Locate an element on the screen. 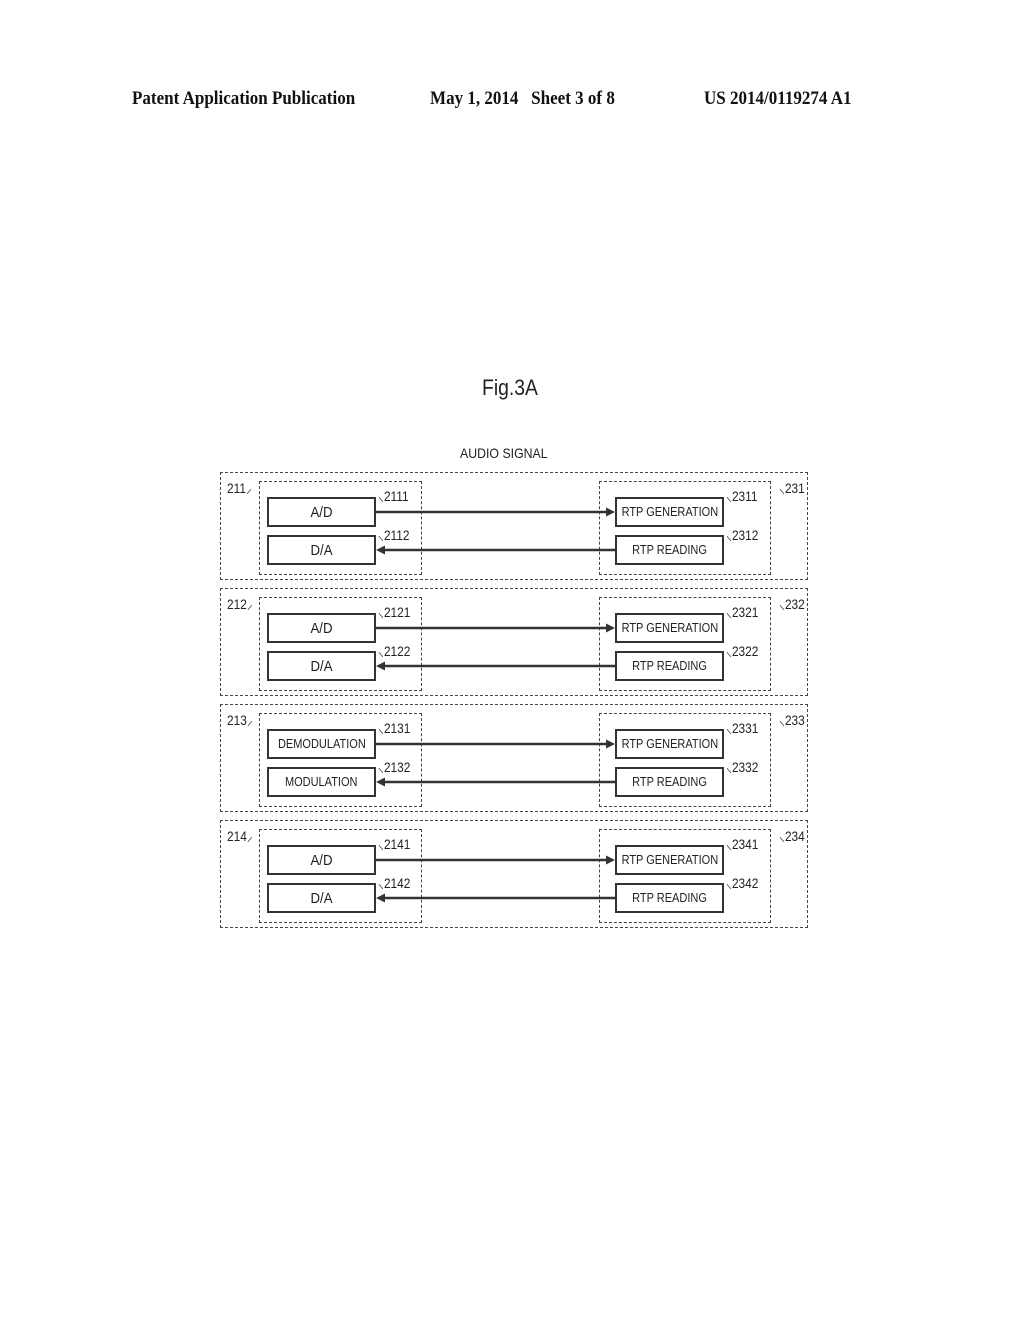 The width and height of the screenshot is (1024, 1320). reference-numeral: 2331 is located at coordinates (745, 728).